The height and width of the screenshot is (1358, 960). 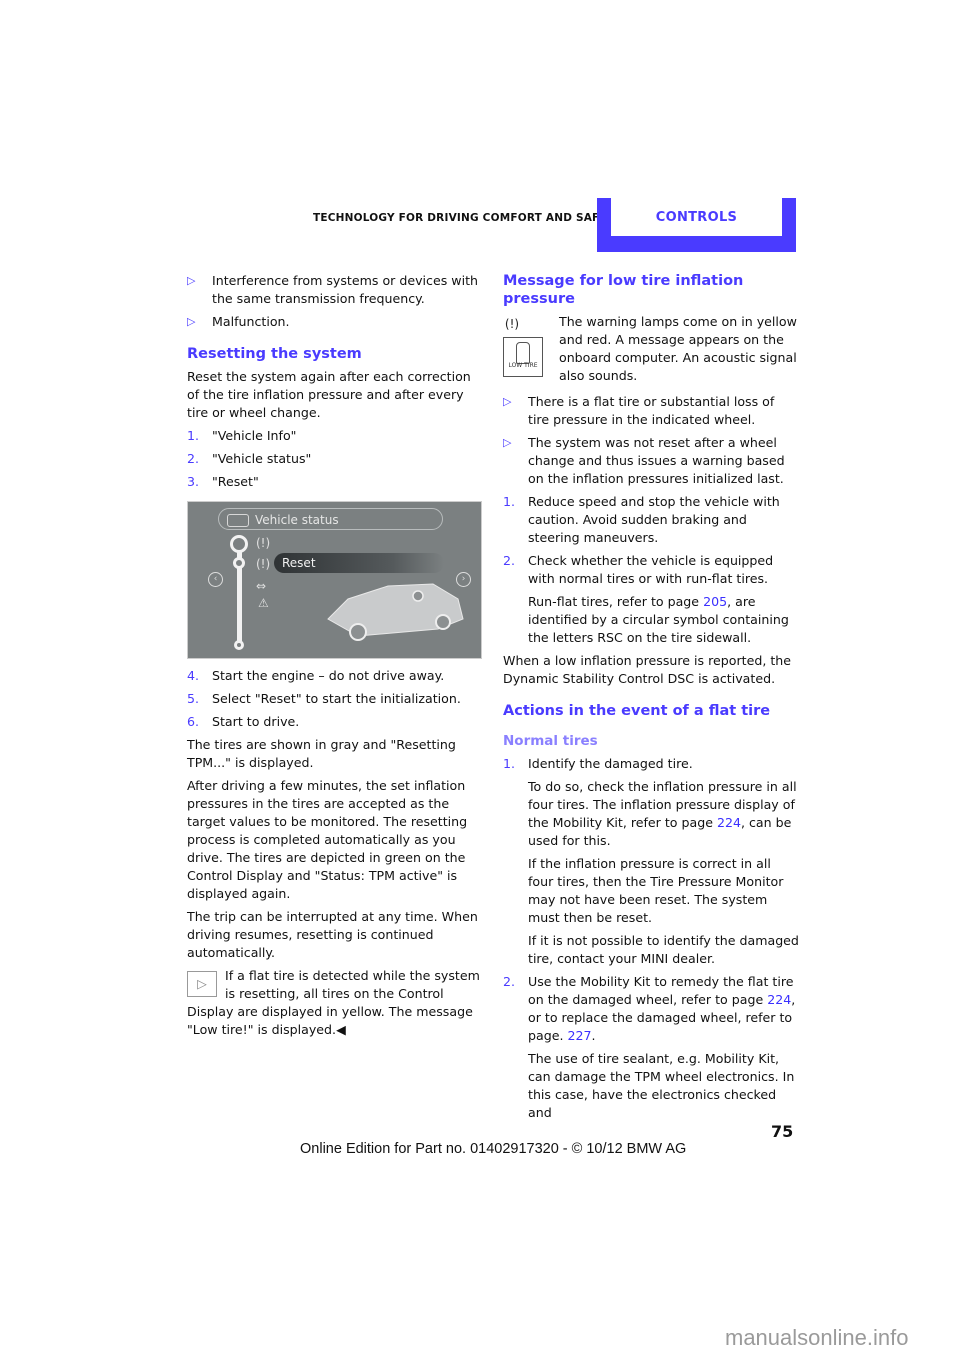 I want to click on car-side-icon: ⇔, so click(x=261, y=586).